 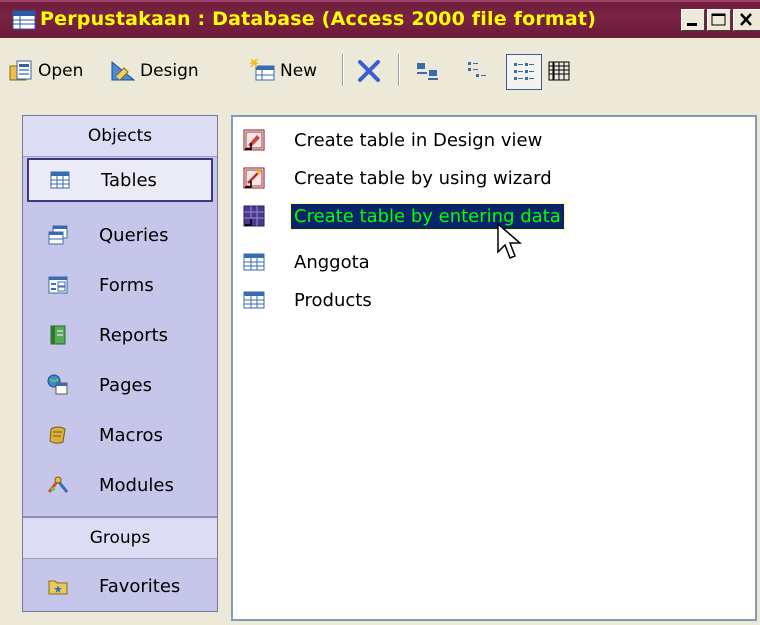 What do you see at coordinates (20, 70) in the screenshot?
I see `open-icon` at bounding box center [20, 70].